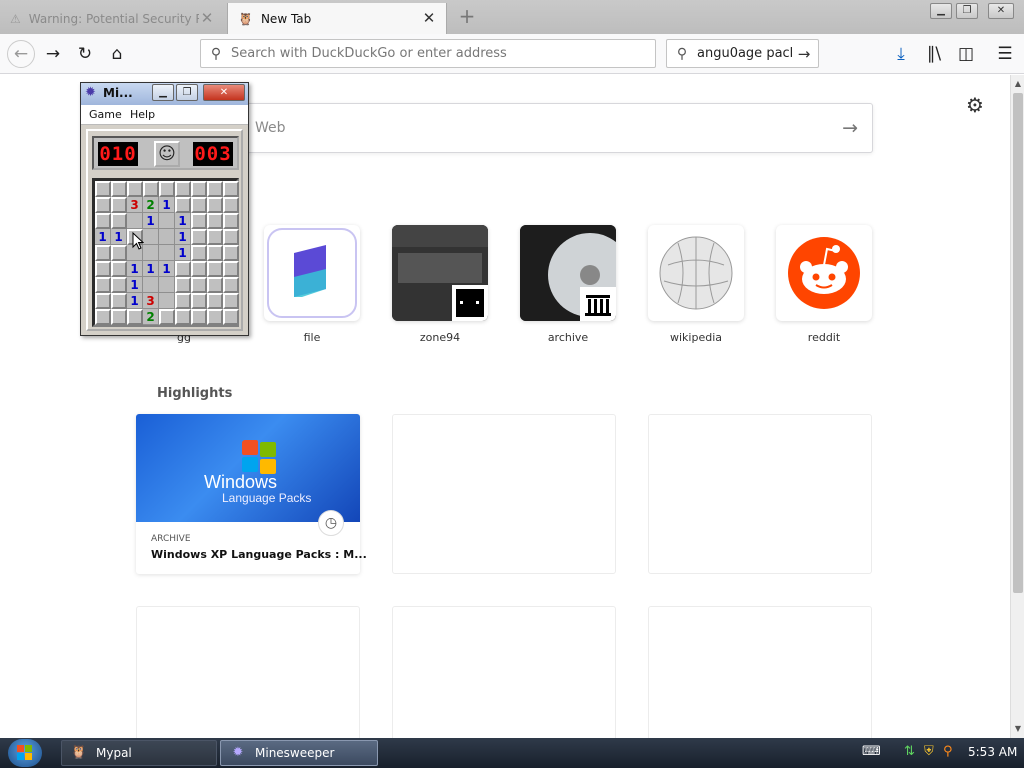  What do you see at coordinates (25, 753) in the screenshot?
I see `start-button` at bounding box center [25, 753].